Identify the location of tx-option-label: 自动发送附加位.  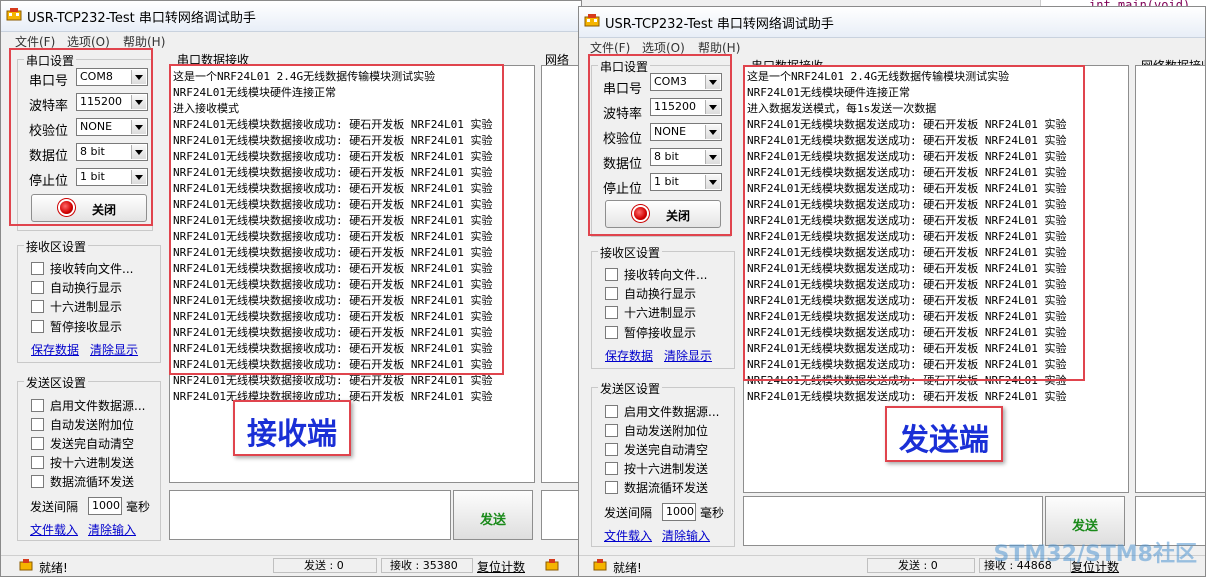
(666, 431).